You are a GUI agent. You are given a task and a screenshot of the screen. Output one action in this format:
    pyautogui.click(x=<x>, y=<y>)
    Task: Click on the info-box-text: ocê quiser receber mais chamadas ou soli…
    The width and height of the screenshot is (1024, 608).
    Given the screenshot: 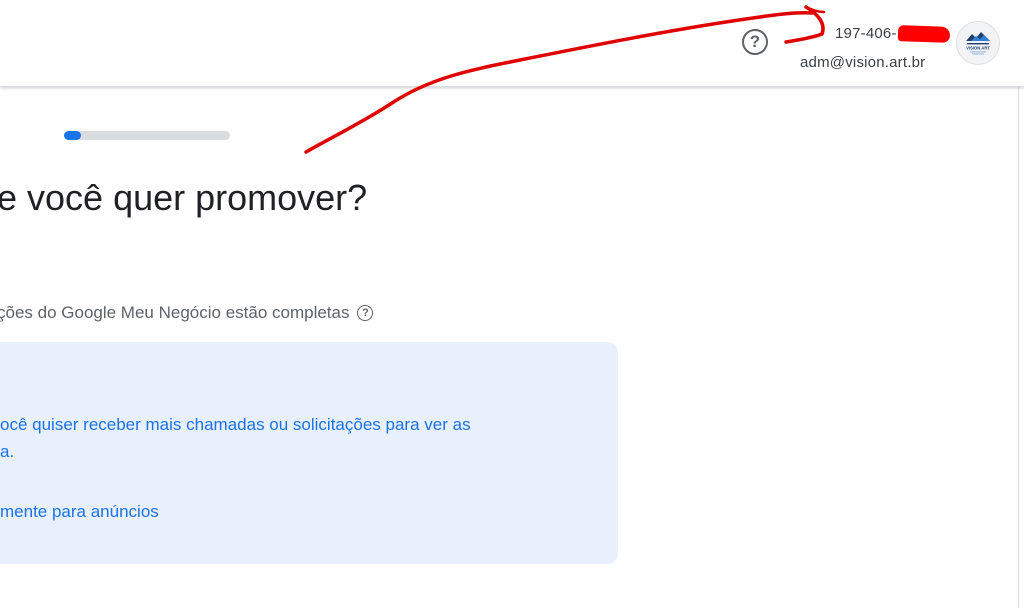 What is the action you would take?
    pyautogui.click(x=235, y=438)
    